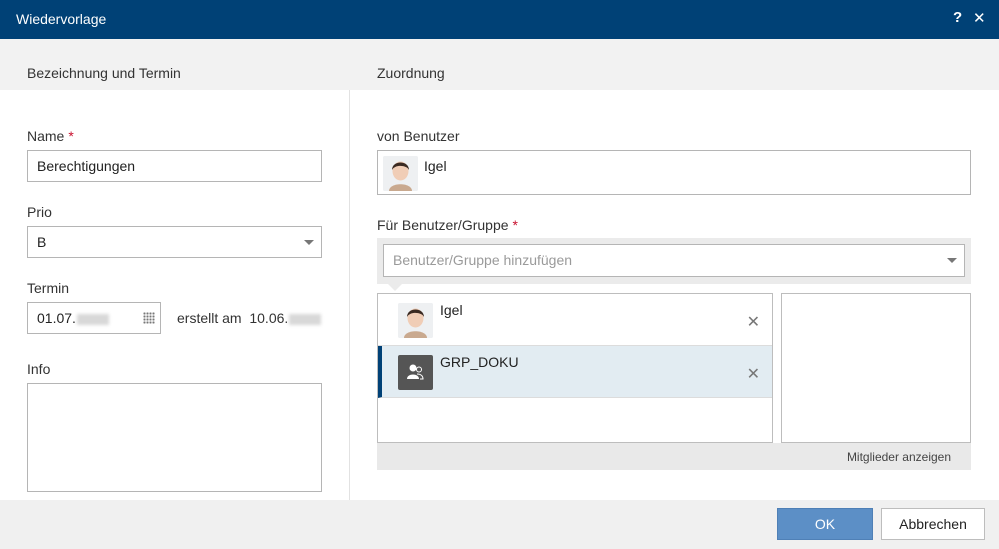  Describe the element at coordinates (104, 73) in the screenshot. I see `section-title-left: Bezeichnung und Termin` at that location.